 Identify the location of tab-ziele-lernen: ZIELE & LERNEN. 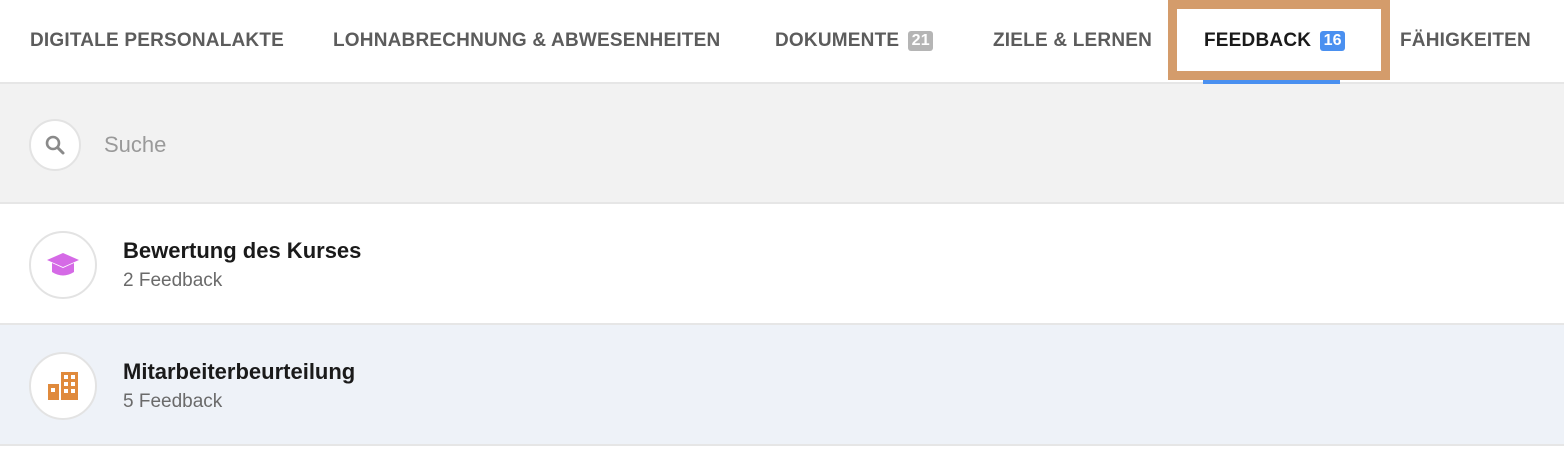
(1072, 41).